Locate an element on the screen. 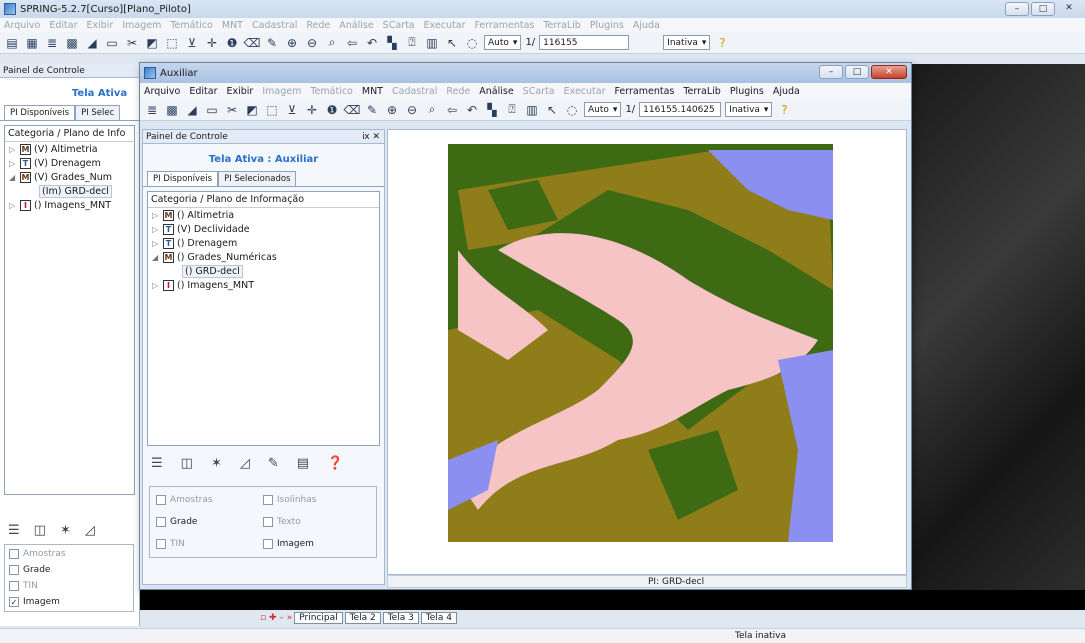  menu-13: Plugins is located at coordinates (607, 25).